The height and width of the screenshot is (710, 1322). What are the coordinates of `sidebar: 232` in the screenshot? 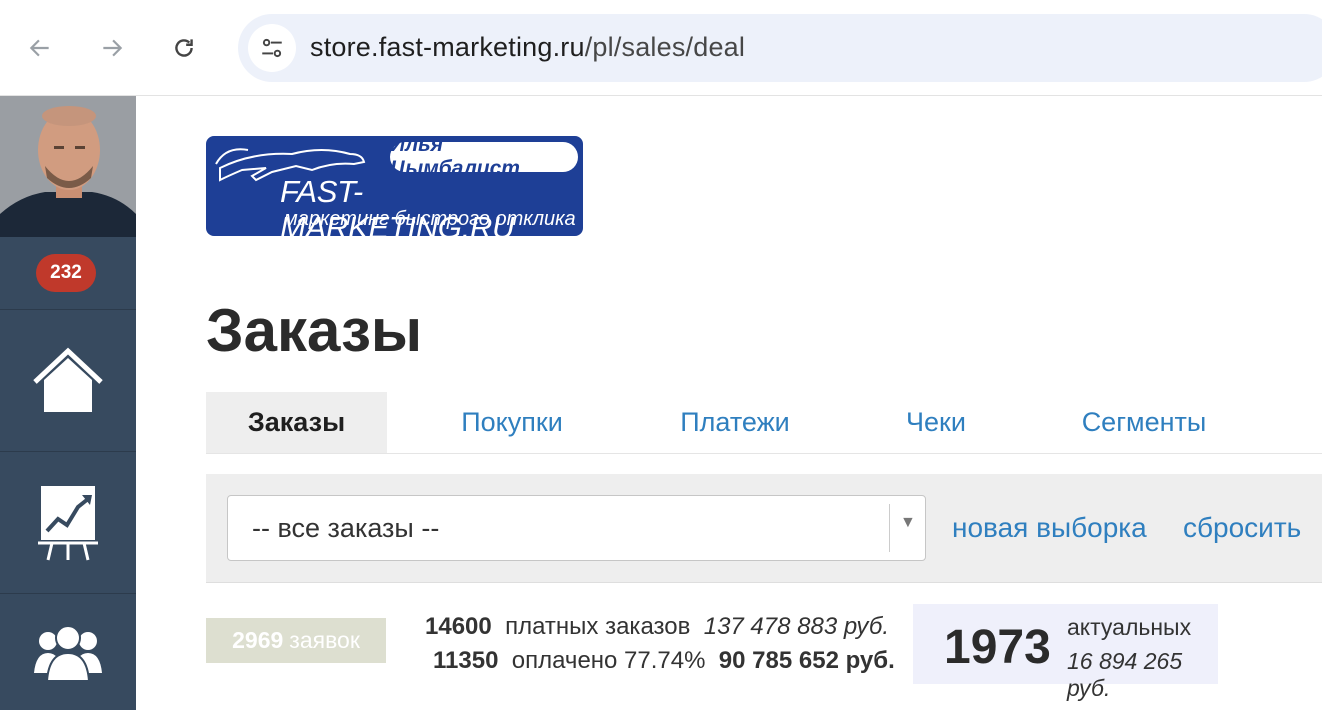 It's located at (68, 403).